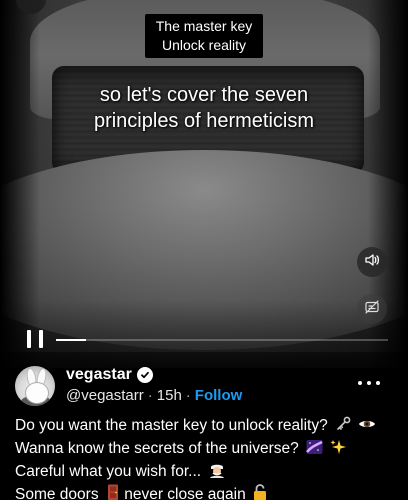 The image size is (408, 500). I want to click on follow-button: Follow, so click(219, 395).